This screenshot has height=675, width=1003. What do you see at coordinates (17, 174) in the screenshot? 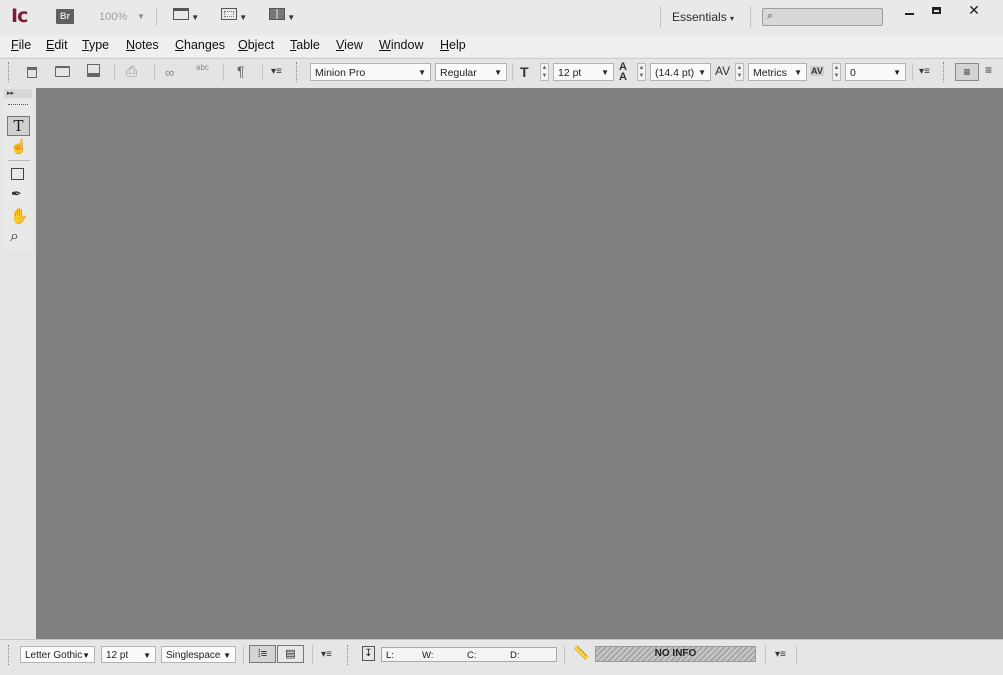
I see `note-tool-button` at bounding box center [17, 174].